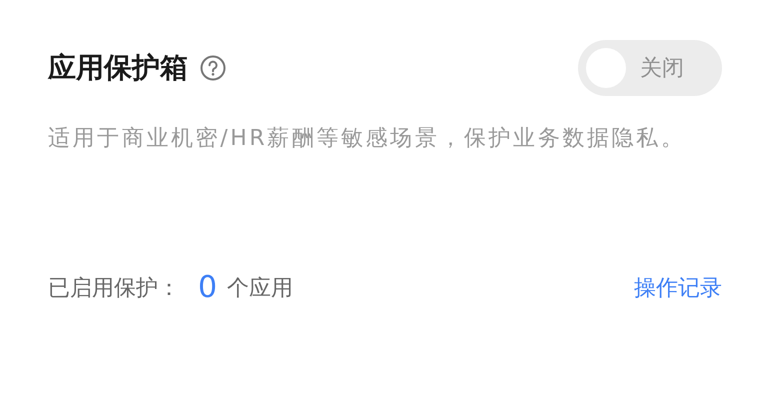  I want to click on operation-log-link: 操作记录, so click(678, 287).